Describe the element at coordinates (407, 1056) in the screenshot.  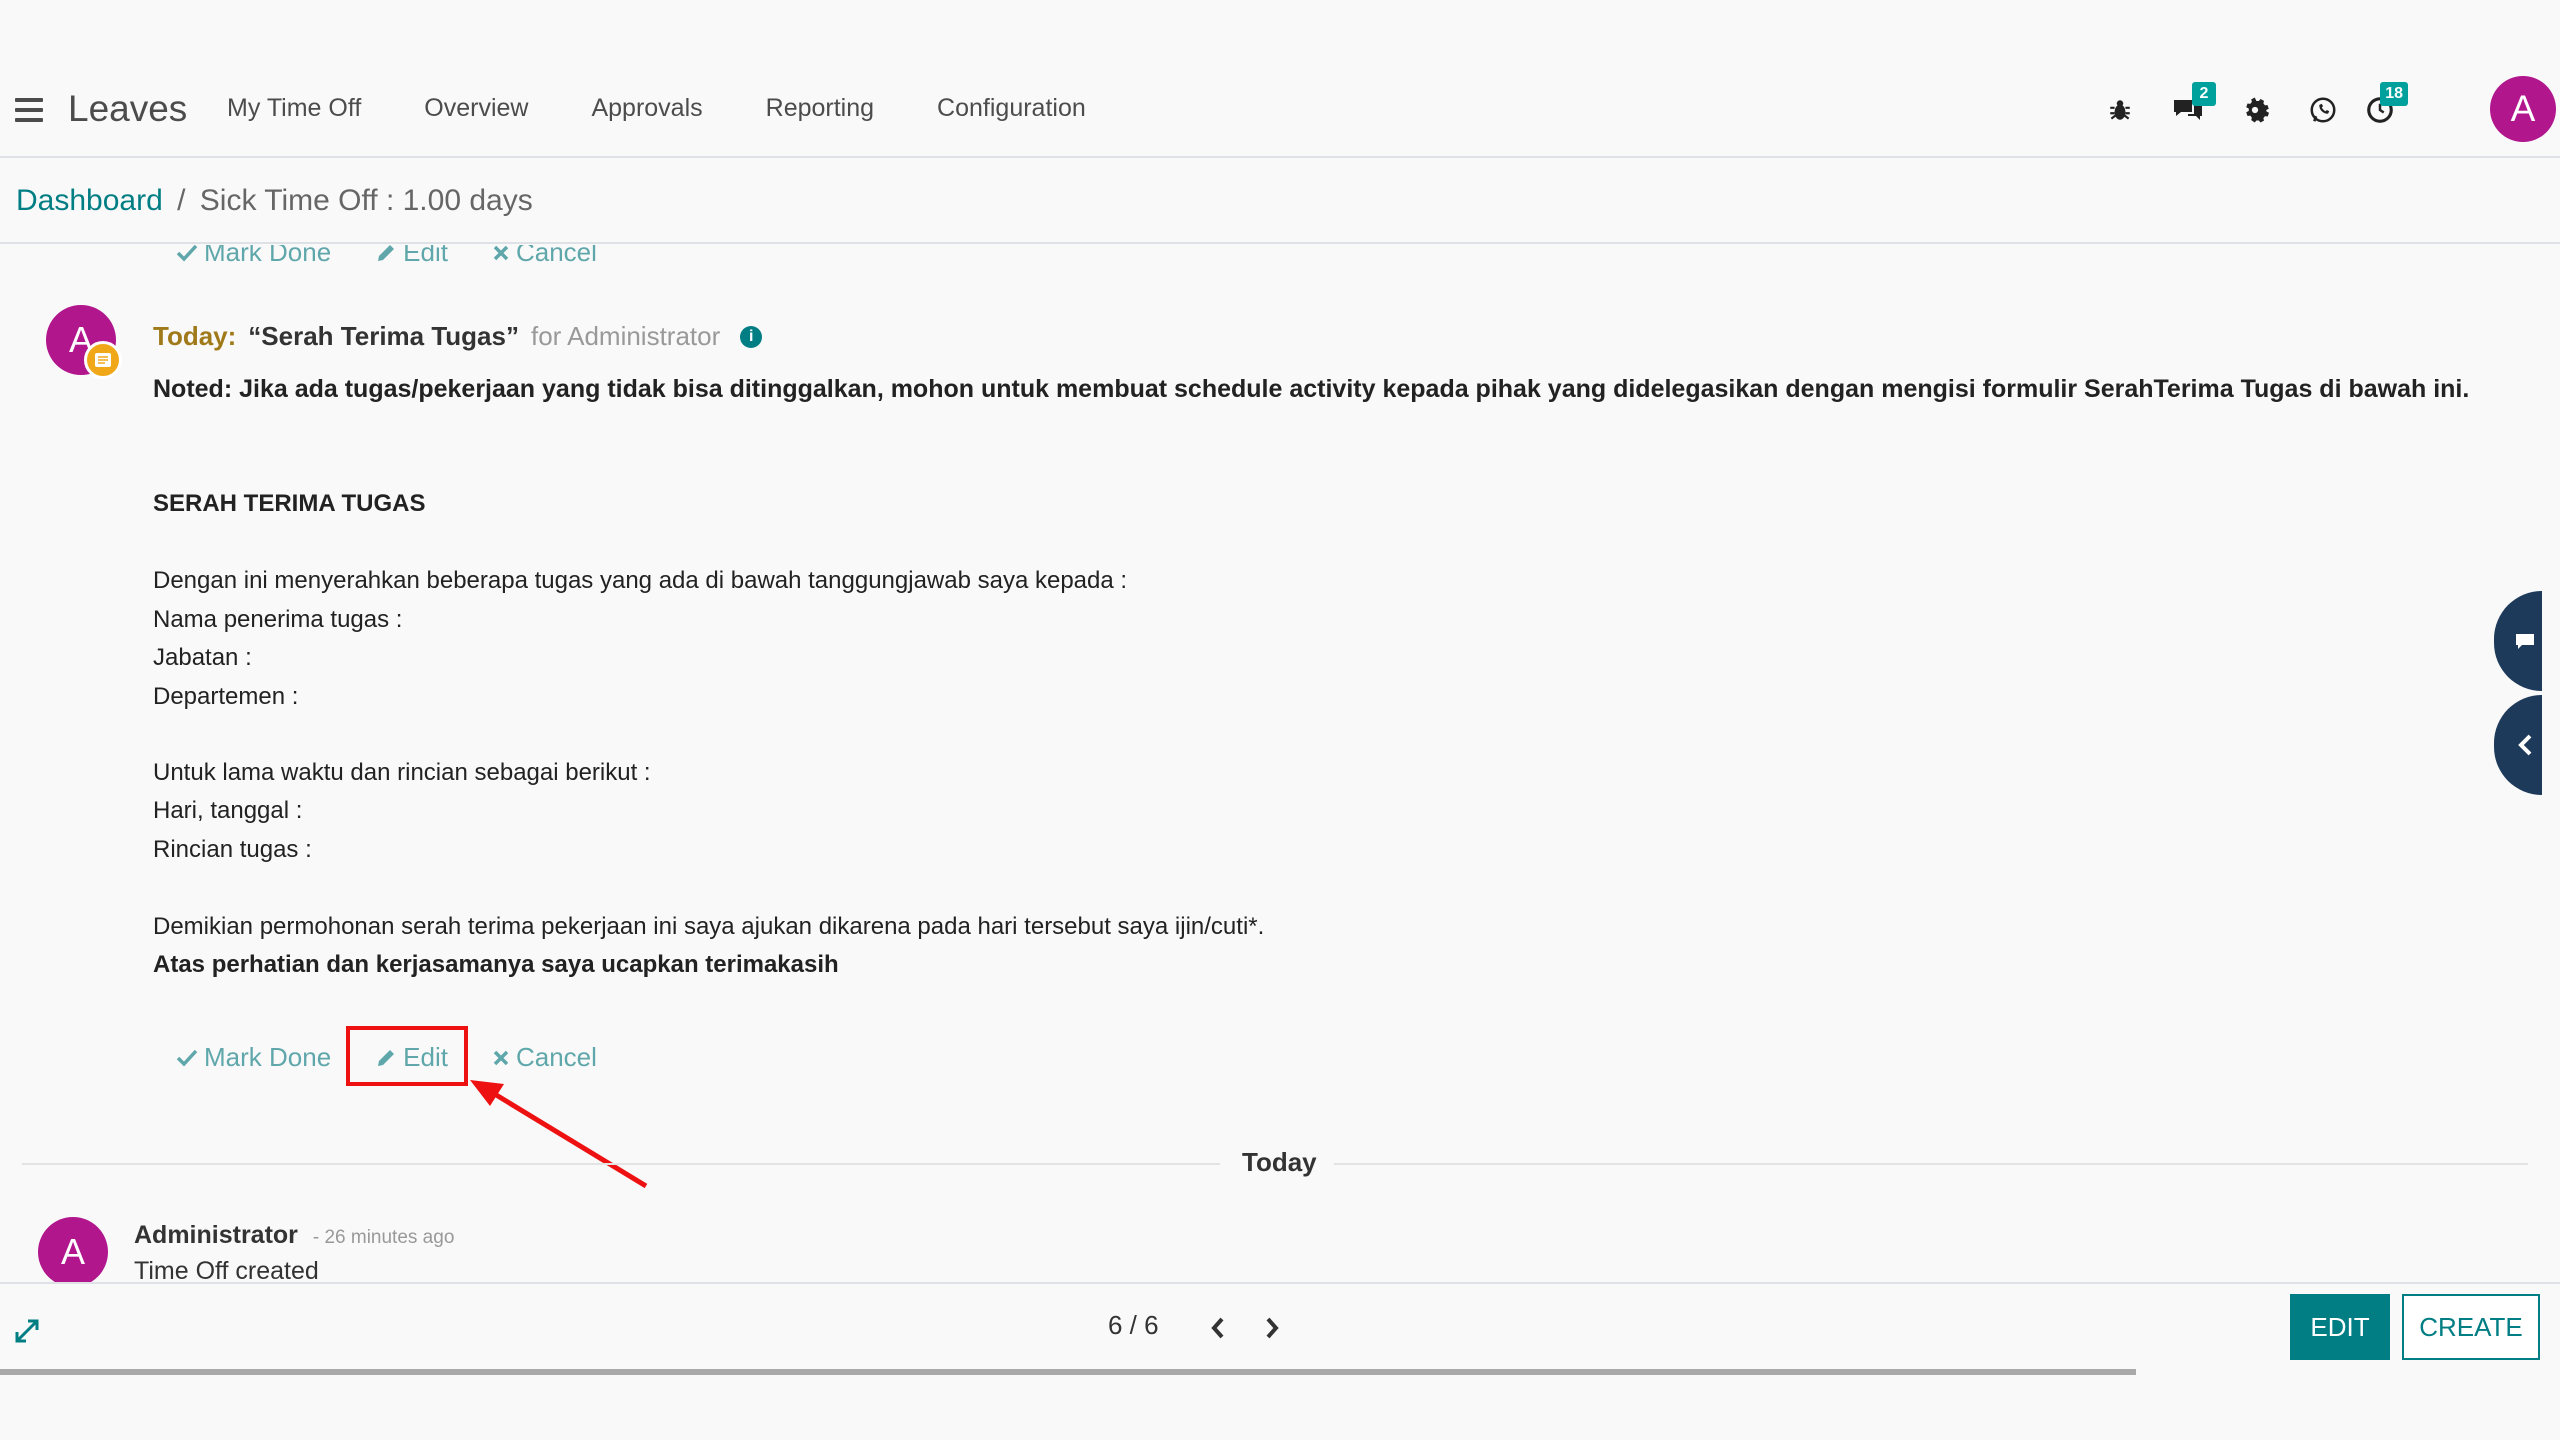
I see `edit-highlight-box` at that location.